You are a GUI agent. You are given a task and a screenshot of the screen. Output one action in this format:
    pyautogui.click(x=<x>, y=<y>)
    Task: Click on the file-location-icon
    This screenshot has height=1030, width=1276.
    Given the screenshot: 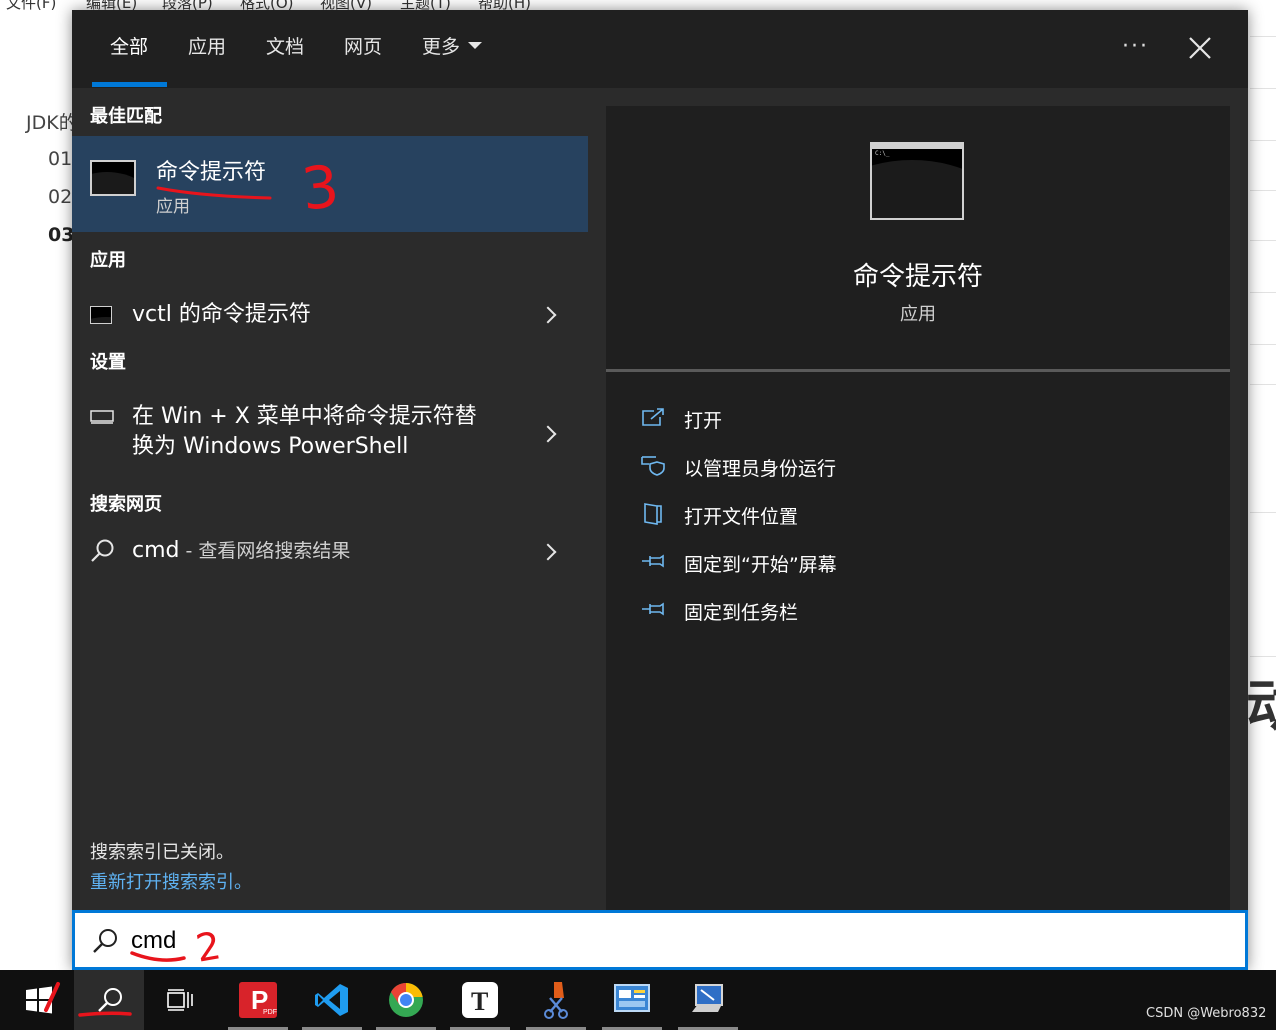 What is the action you would take?
    pyautogui.click(x=653, y=514)
    